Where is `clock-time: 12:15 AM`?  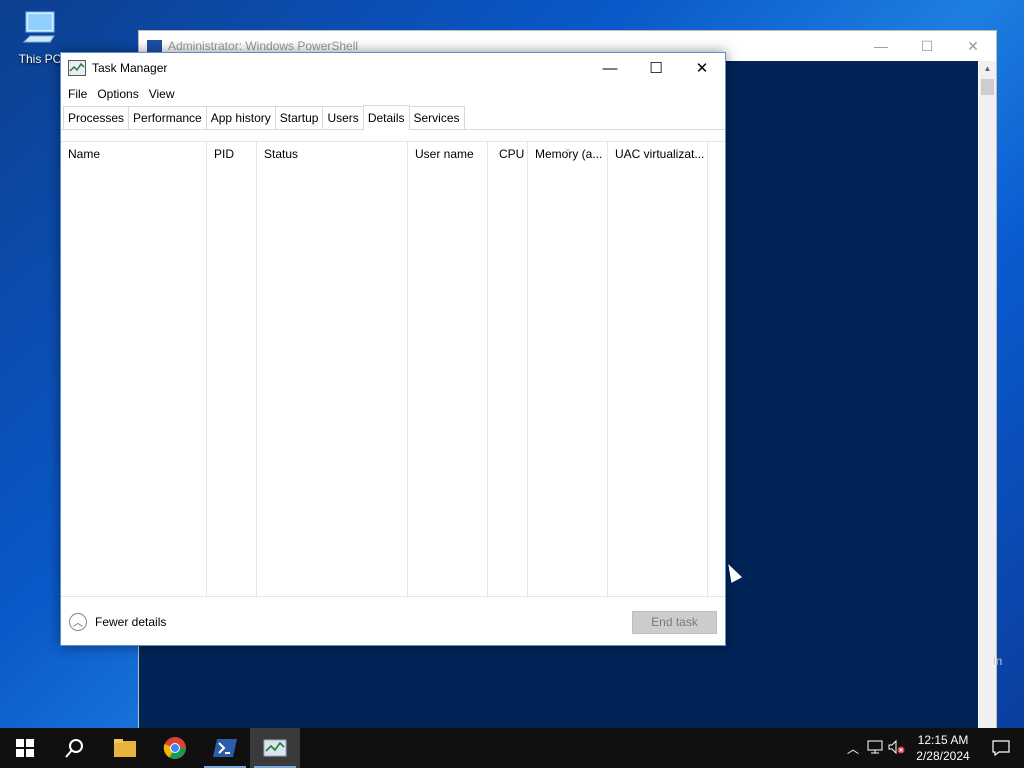 clock-time: 12:15 AM is located at coordinates (943, 740).